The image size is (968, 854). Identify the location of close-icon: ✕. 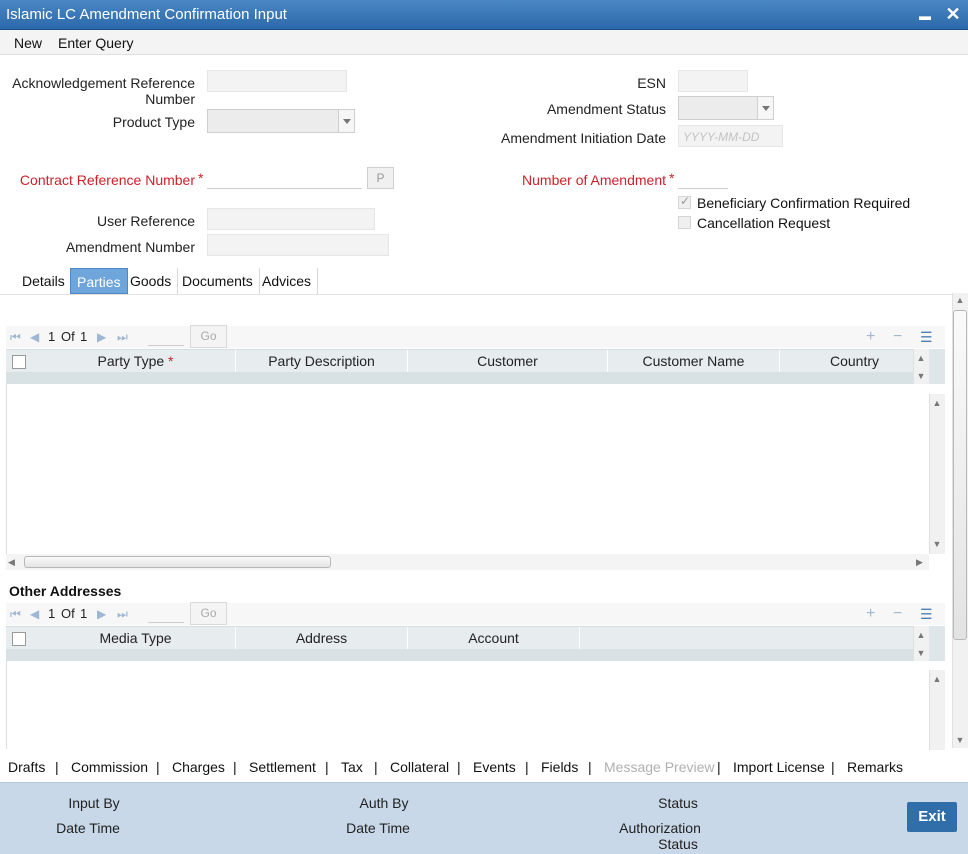
(953, 14).